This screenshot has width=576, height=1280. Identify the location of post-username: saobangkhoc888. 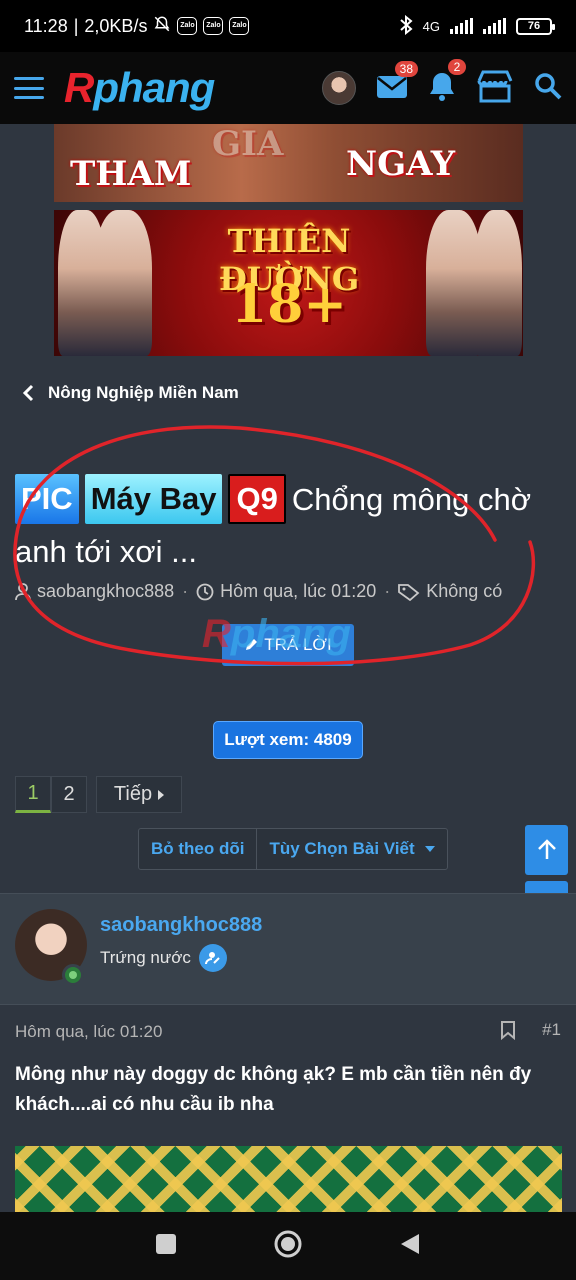
(181, 925).